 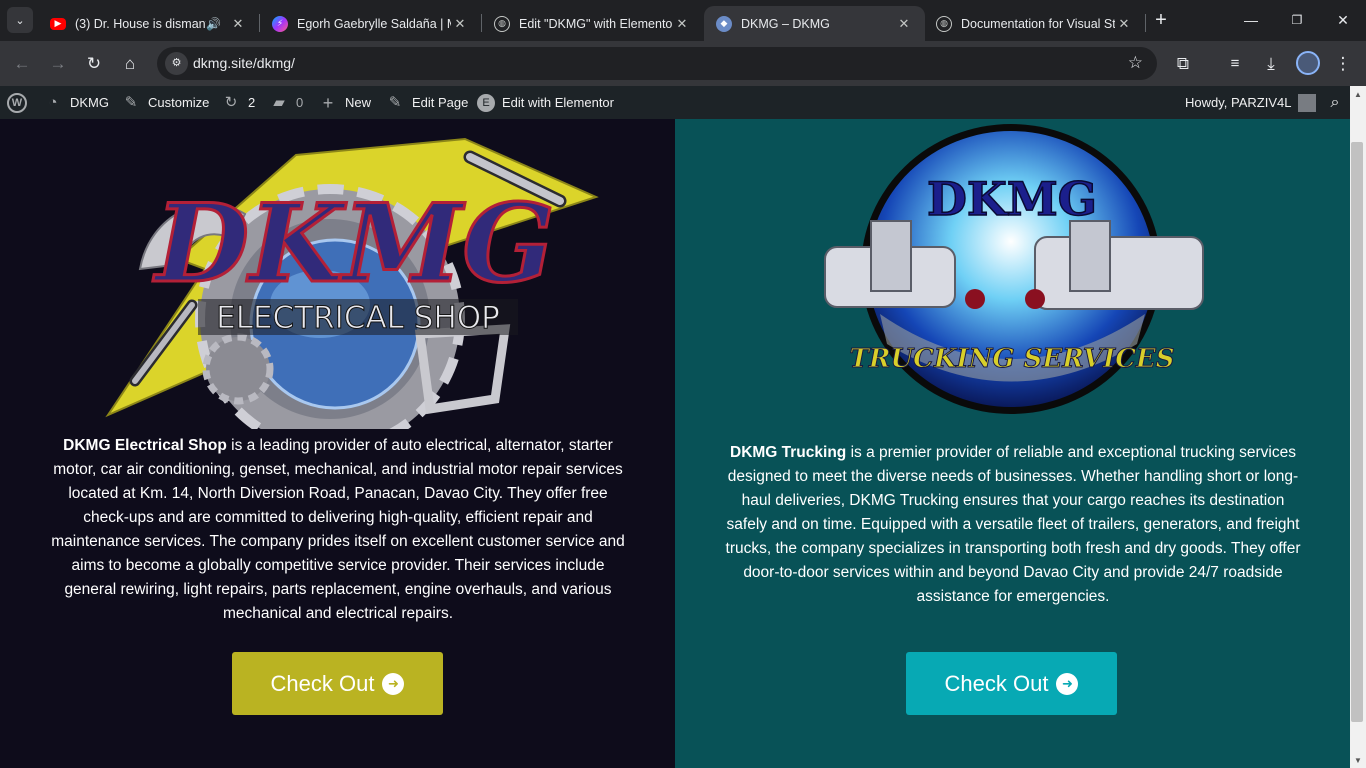 What do you see at coordinates (1358, 761) in the screenshot?
I see `scroll-down-icon: ▼` at bounding box center [1358, 761].